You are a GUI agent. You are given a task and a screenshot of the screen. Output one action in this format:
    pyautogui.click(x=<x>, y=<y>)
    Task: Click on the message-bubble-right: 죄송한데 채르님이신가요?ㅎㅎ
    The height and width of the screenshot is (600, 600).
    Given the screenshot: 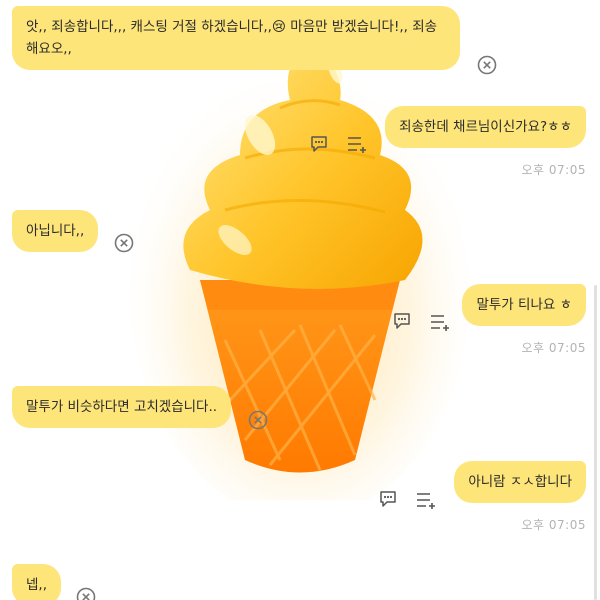 What is the action you would take?
    pyautogui.click(x=485, y=127)
    